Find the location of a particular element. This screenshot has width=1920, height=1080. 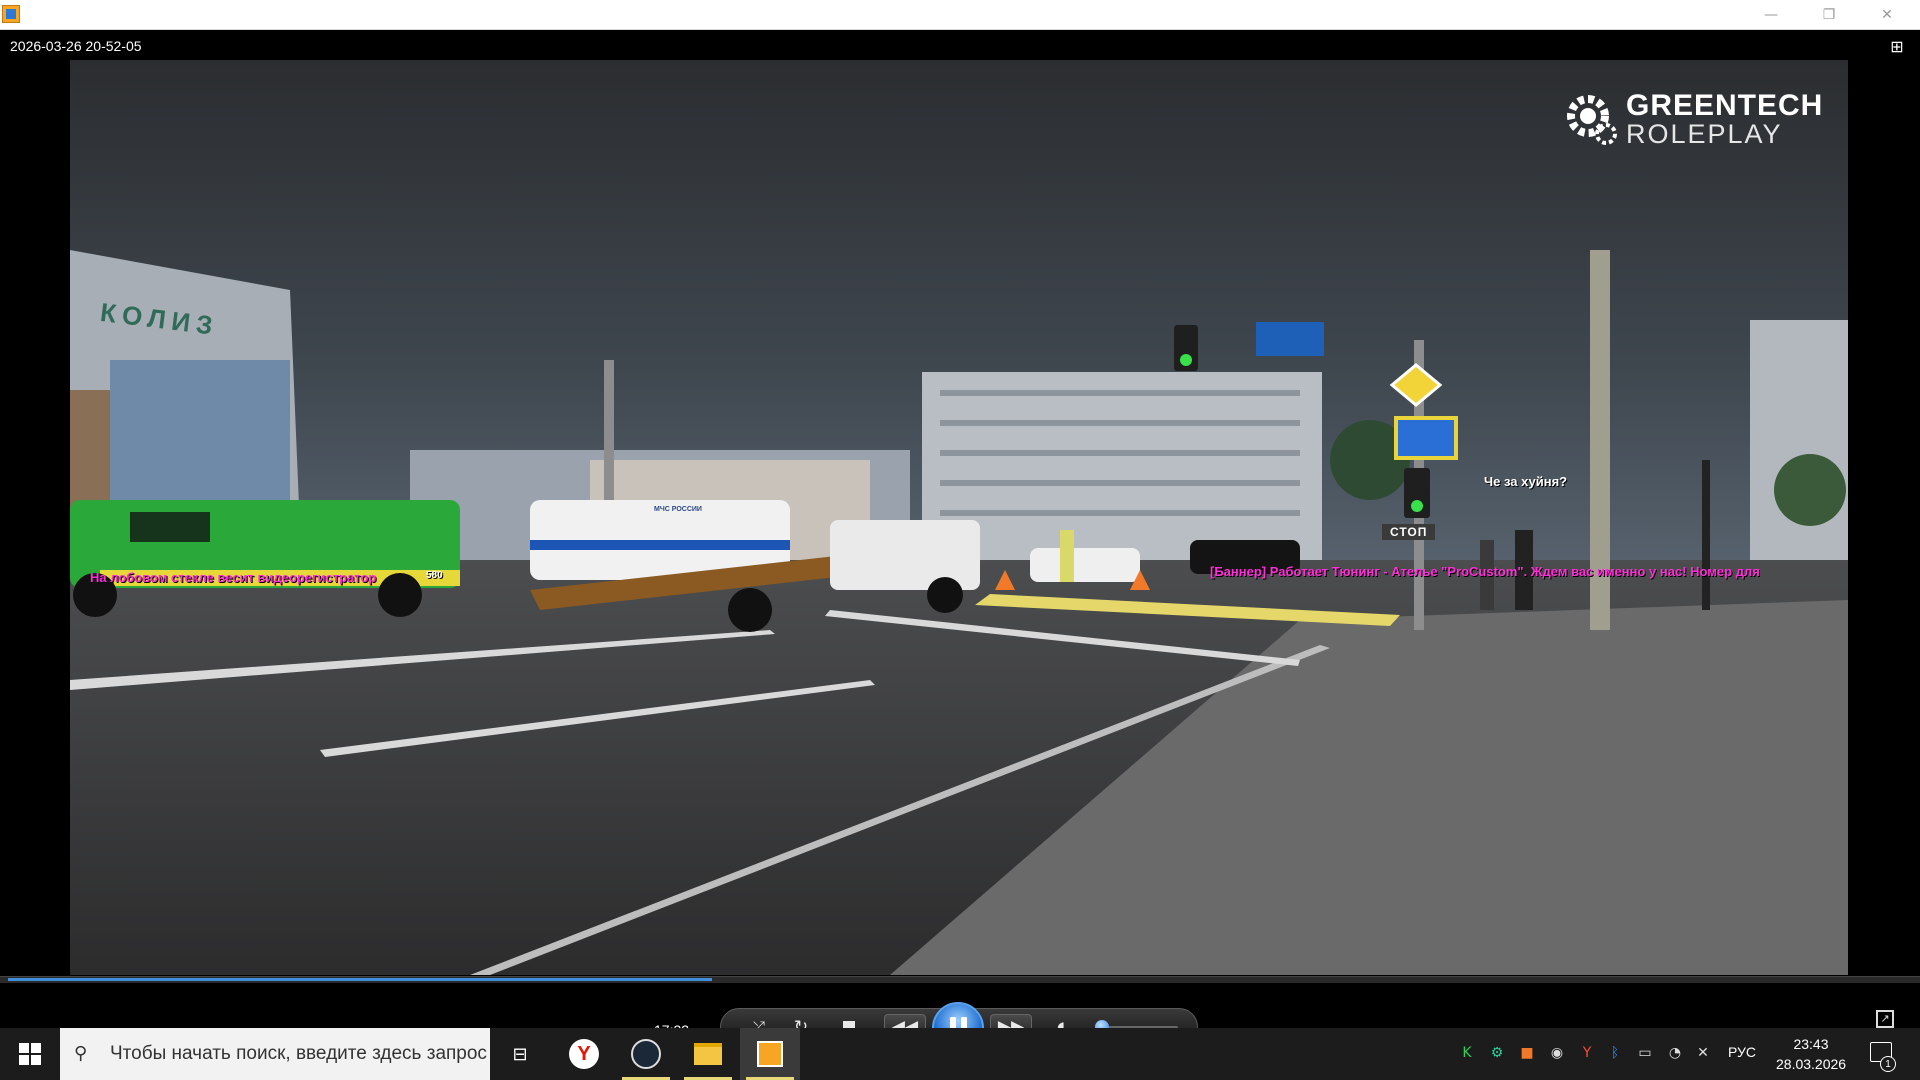

yandex-browser-button: Y is located at coordinates (584, 1054).